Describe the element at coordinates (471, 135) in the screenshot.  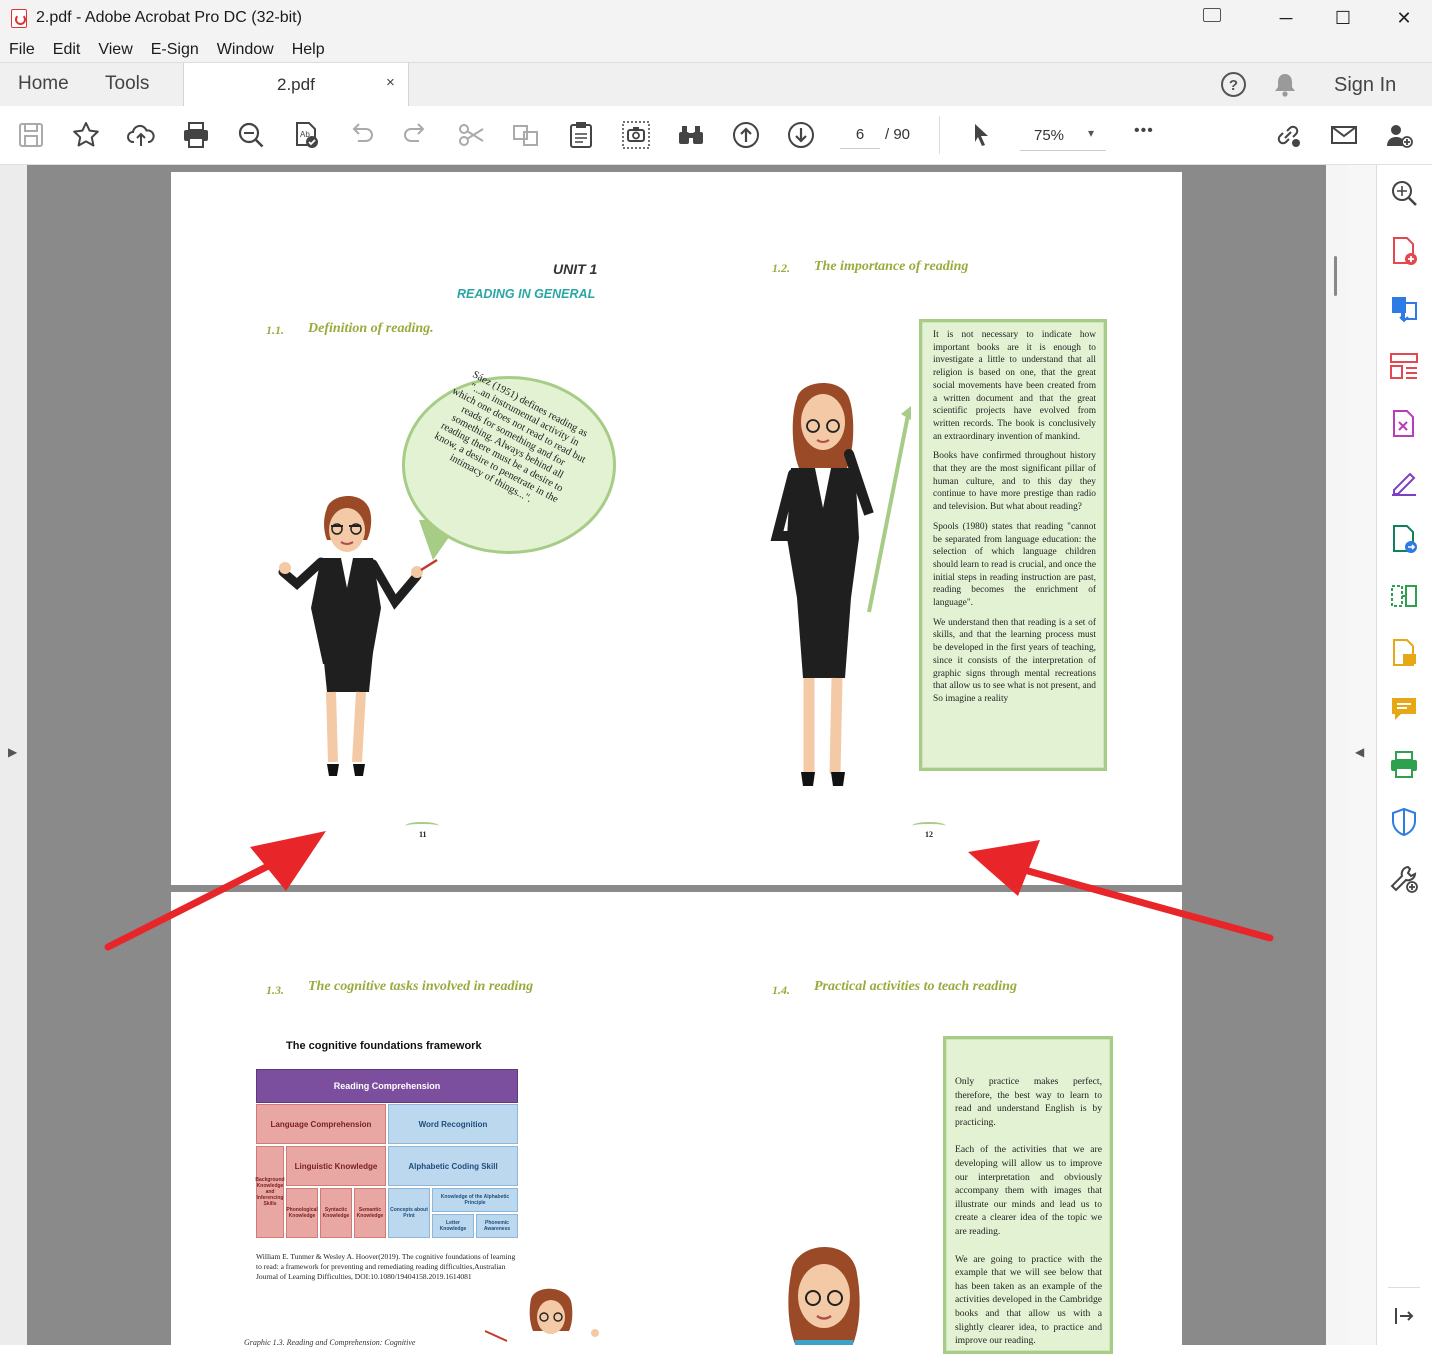
I see `cut-scissors-icon` at that location.